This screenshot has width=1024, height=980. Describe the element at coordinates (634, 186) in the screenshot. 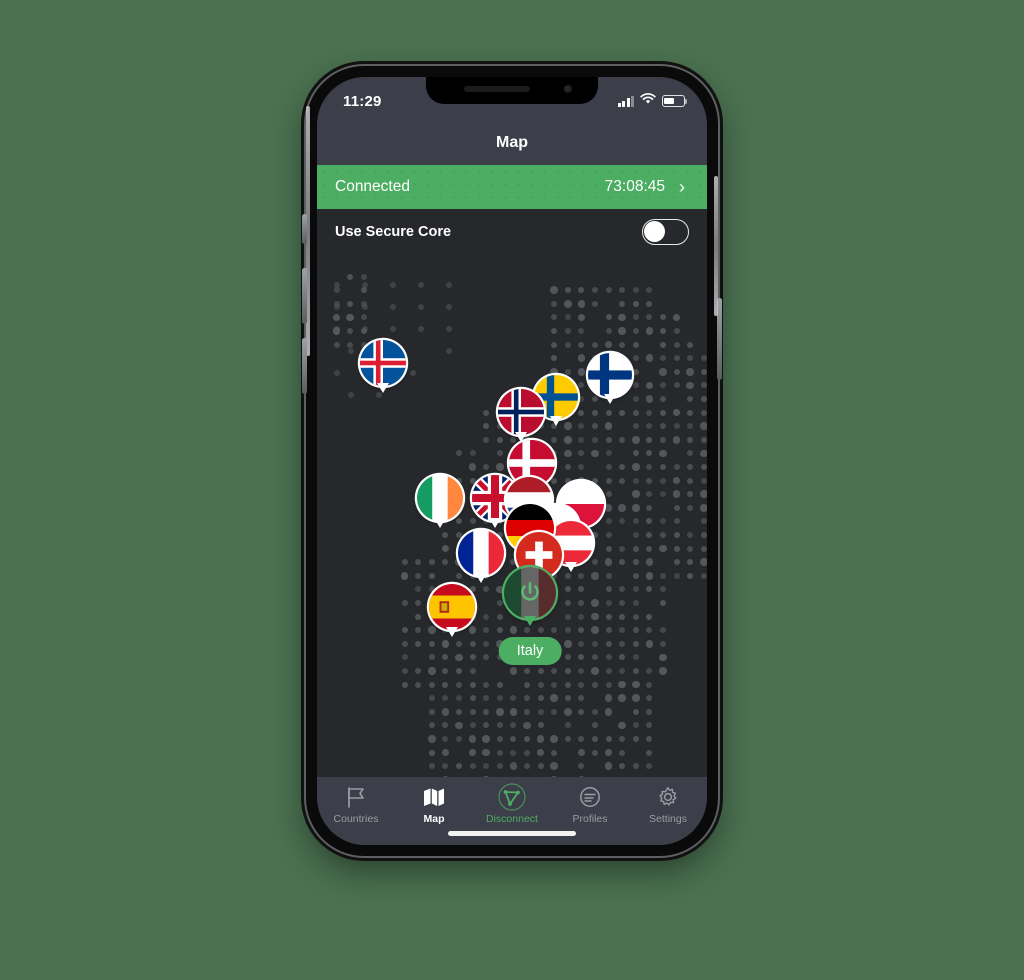

I see `connection-timer: 73:08:45` at that location.